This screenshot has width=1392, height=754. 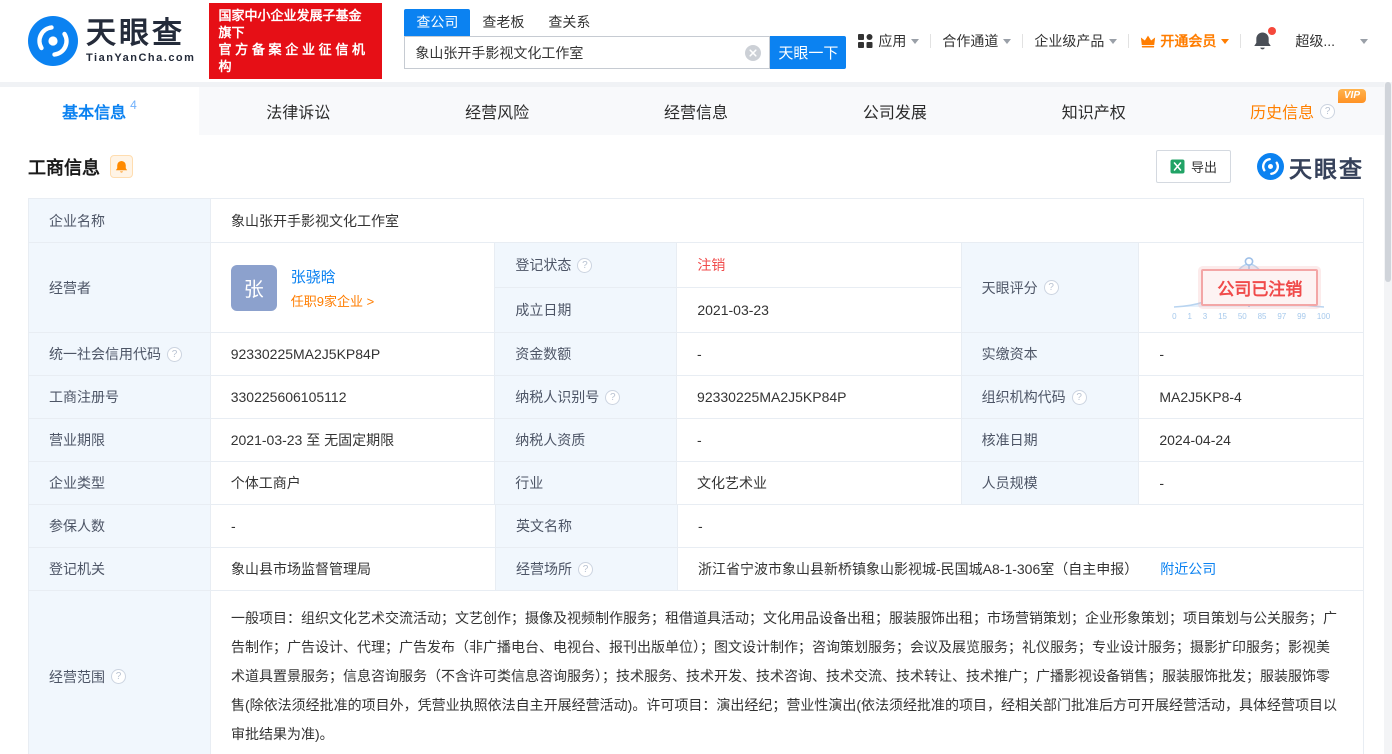 I want to click on tab-intellectual-property: 知识产权, so click(x=1093, y=111).